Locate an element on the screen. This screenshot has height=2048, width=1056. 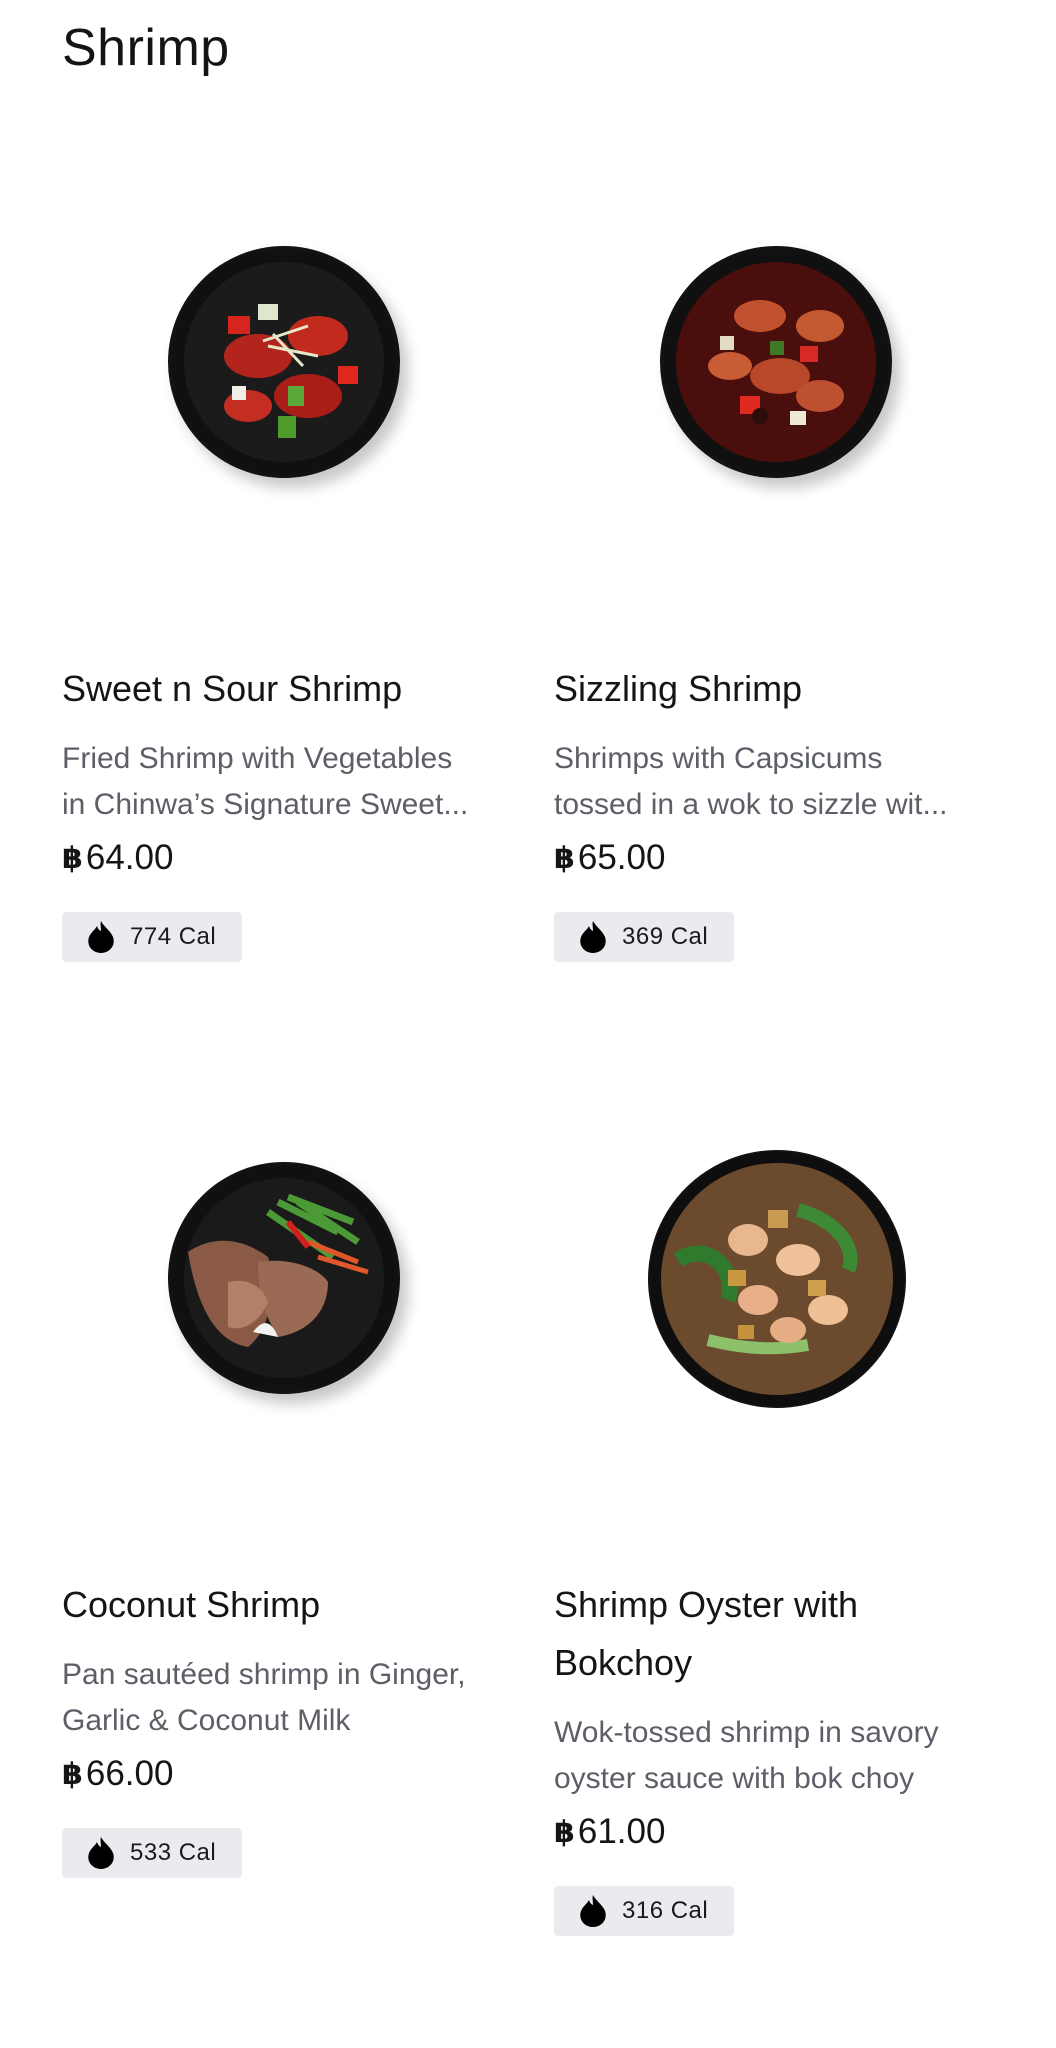
shrimp-oyster-bokchoy-photo is located at coordinates (777, 1279).